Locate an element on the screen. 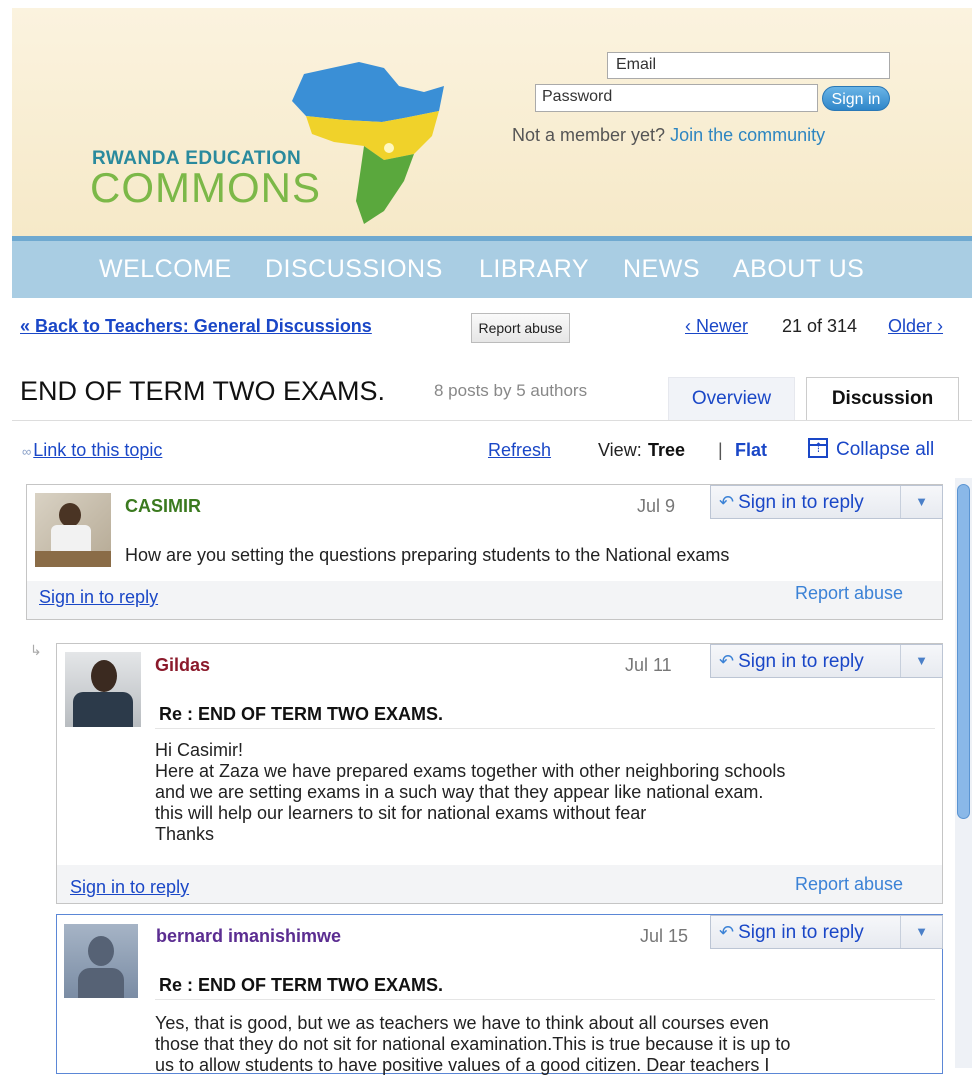 The image size is (972, 1076). collapse-all-label: Collapse all is located at coordinates (885, 449).